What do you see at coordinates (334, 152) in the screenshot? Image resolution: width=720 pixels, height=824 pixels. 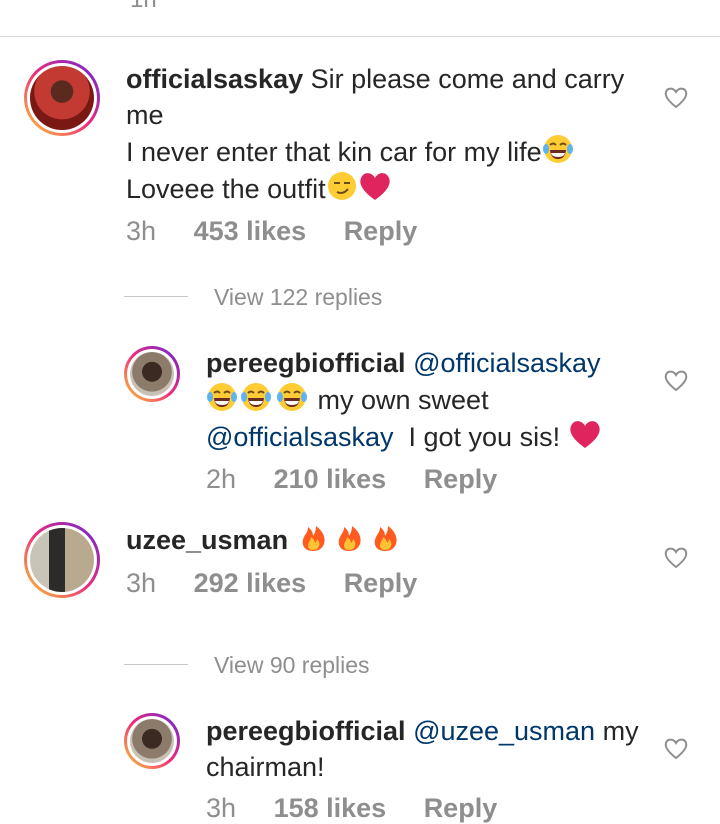 I see `comment-line: I never enter that kin car for my life` at bounding box center [334, 152].